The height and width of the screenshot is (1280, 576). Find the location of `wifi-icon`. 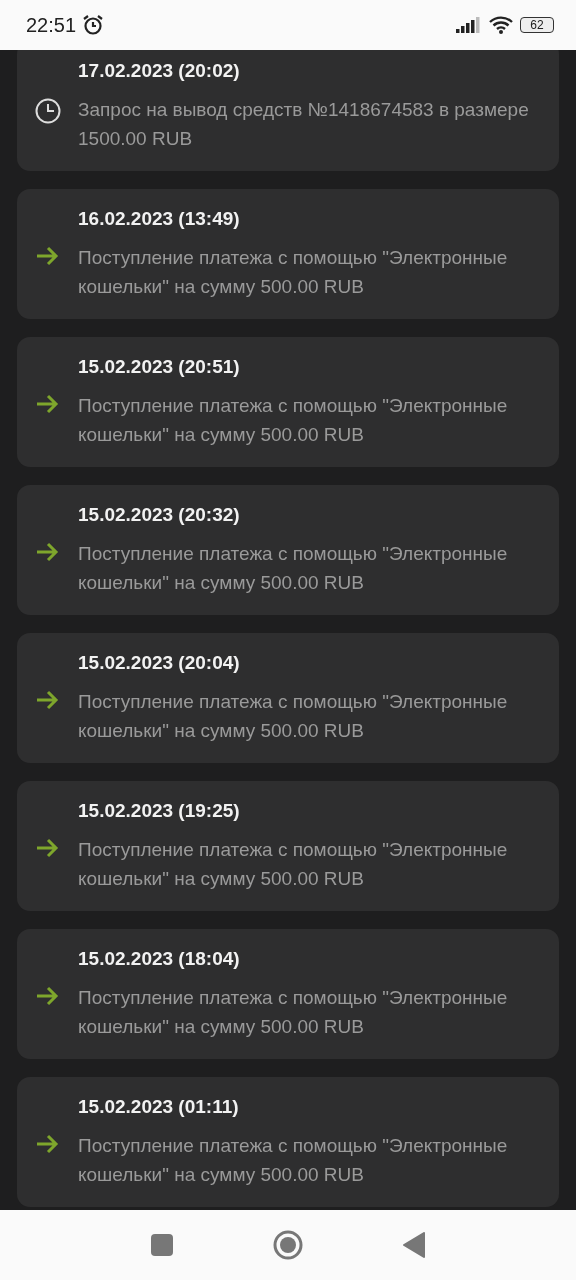

wifi-icon is located at coordinates (501, 25).